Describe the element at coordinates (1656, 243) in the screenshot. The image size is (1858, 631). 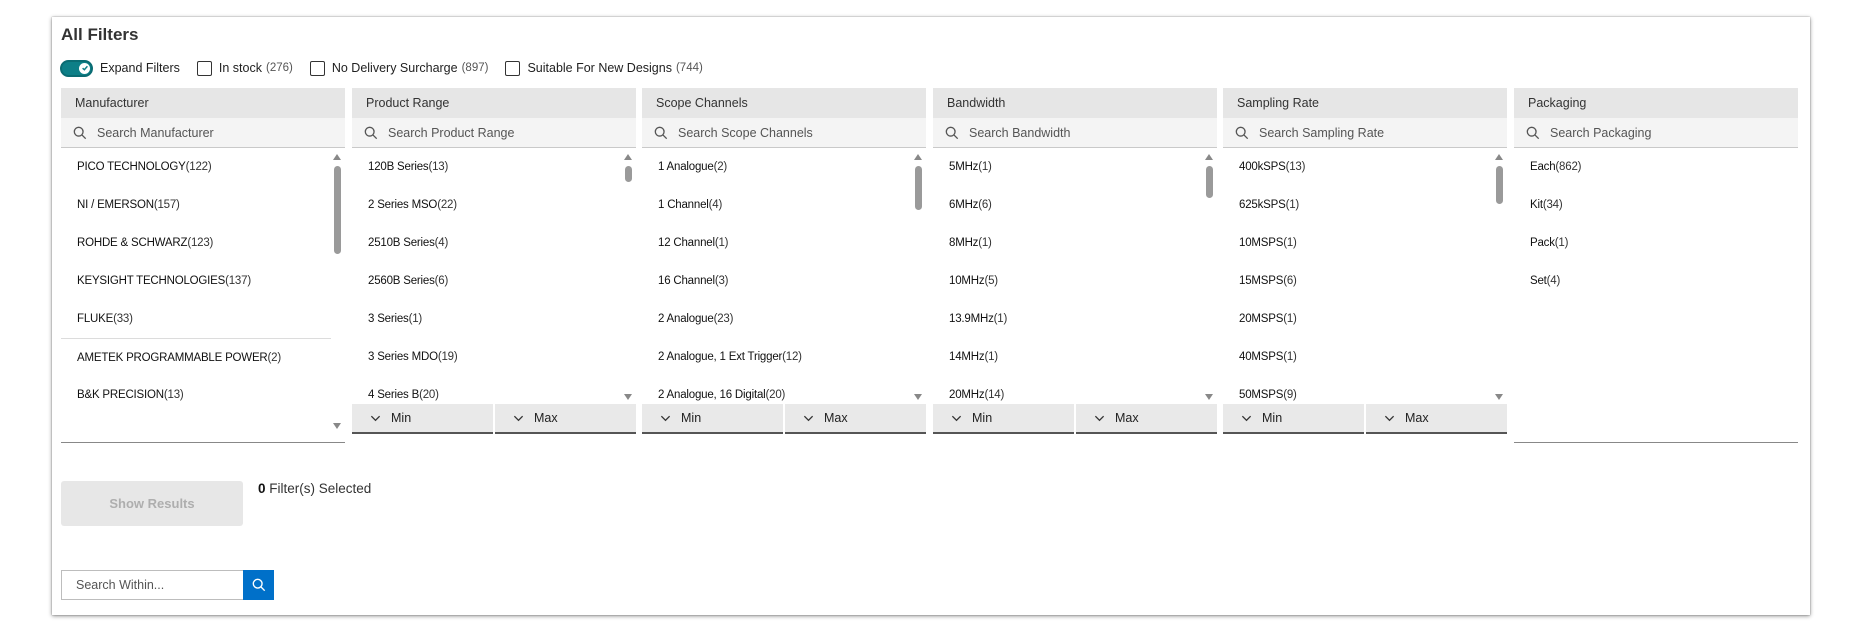
I see `filter-option: Pack(1)` at that location.